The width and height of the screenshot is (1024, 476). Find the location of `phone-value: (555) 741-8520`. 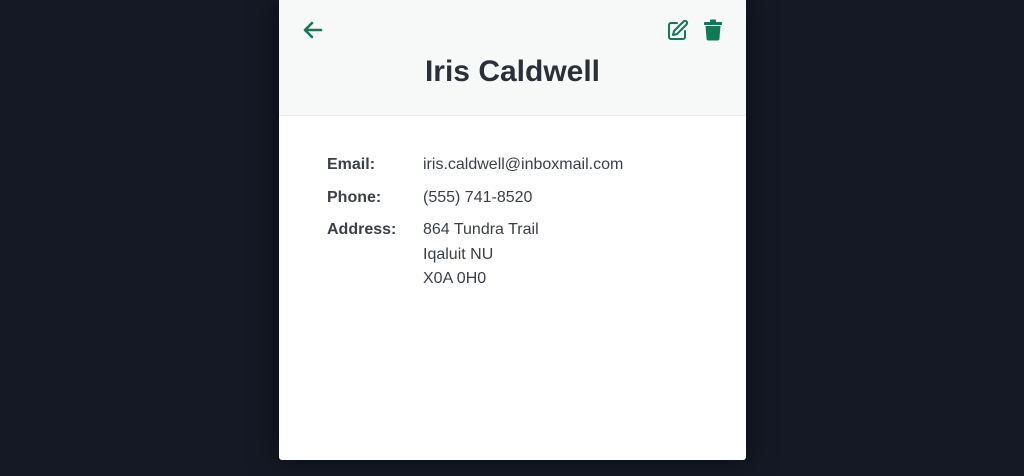

phone-value: (555) 741-8520 is located at coordinates (478, 197).